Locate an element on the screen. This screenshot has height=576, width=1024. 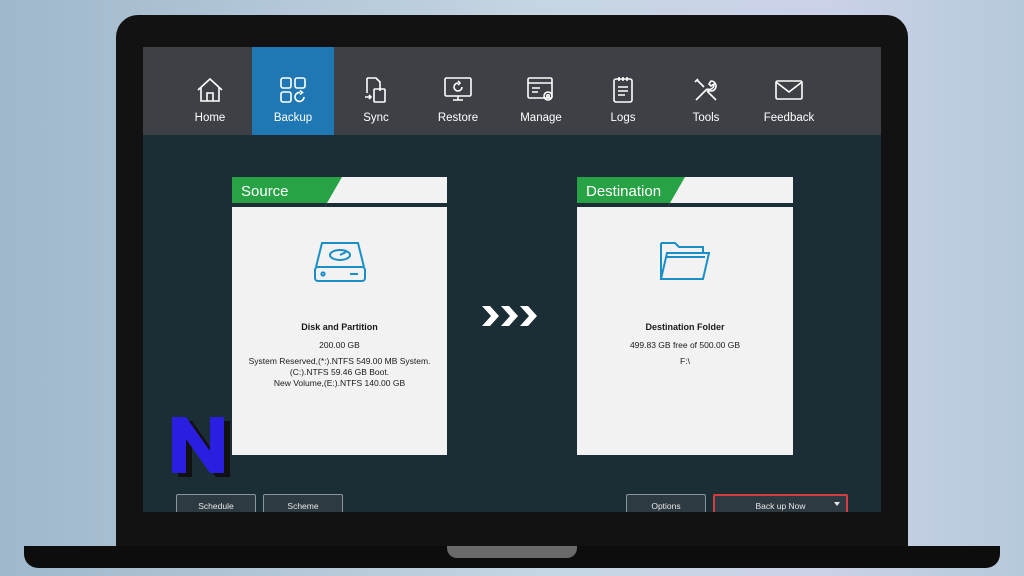
source-detail: New Volume,(E:).NTFS 140.00 GB is located at coordinates (339, 383).